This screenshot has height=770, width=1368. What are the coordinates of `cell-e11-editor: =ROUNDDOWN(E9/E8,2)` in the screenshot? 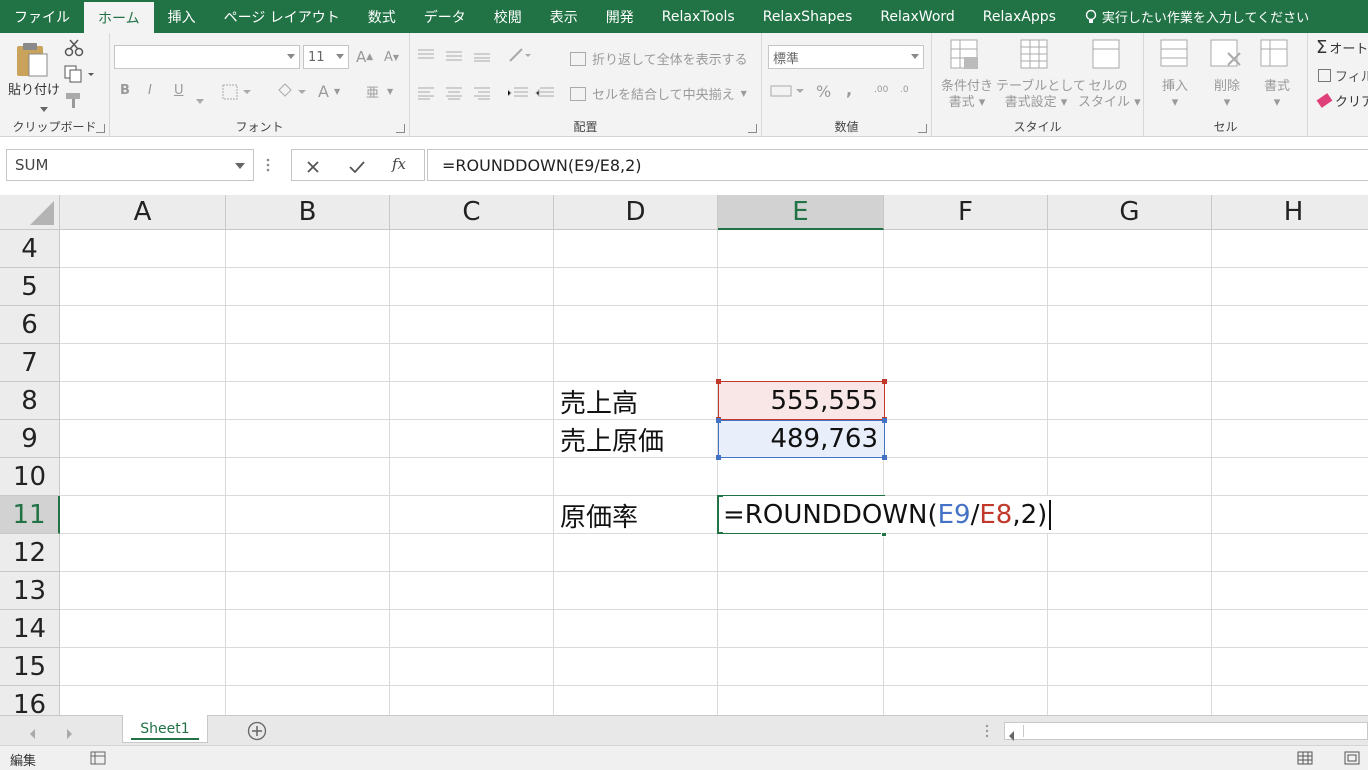 It's located at (888, 514).